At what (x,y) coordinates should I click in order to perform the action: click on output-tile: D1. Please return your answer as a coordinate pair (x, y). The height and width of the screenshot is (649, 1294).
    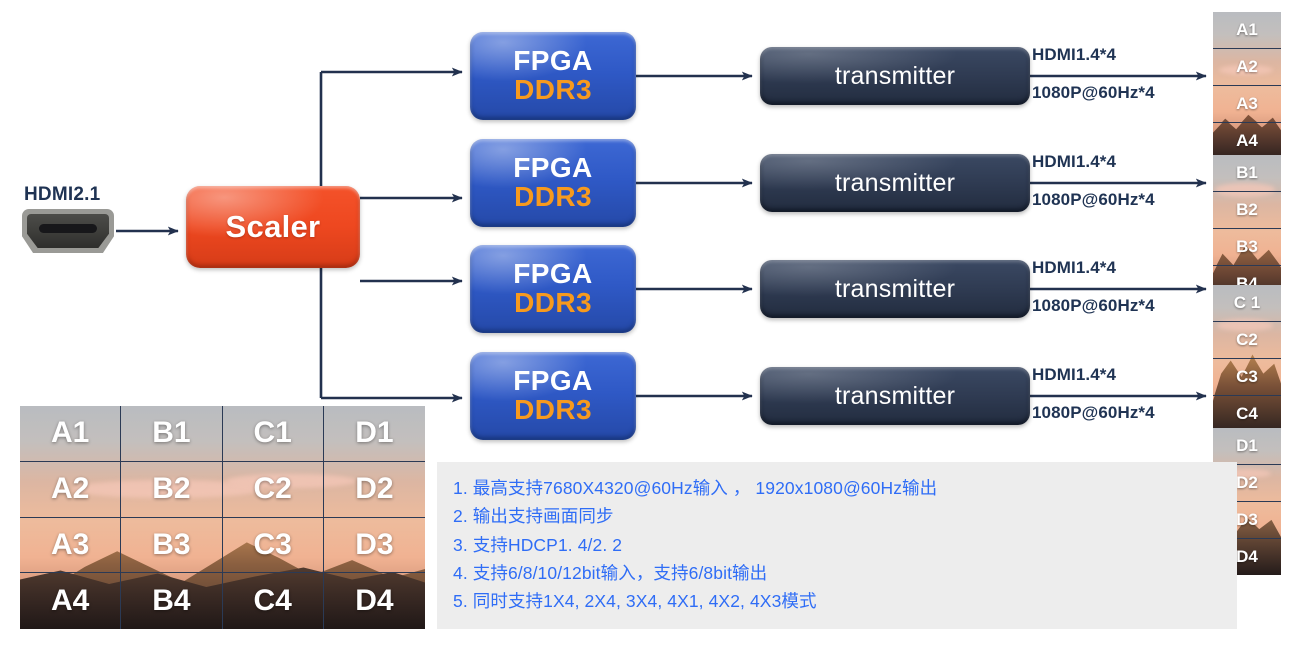
    Looking at the image, I should click on (1247, 446).